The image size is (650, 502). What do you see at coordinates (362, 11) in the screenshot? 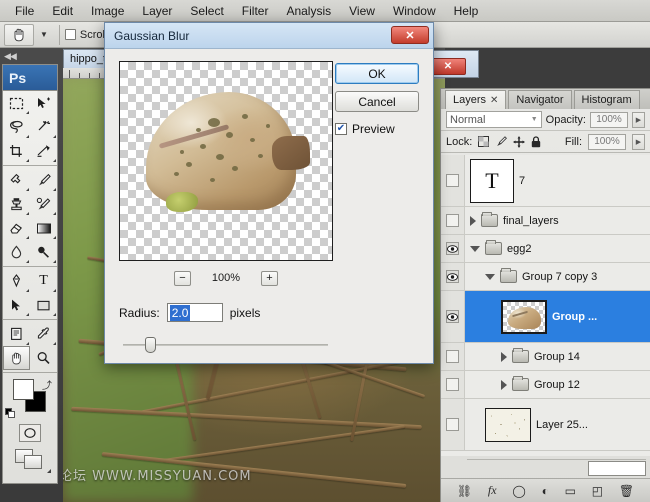
I see `menu-item-view: View` at bounding box center [362, 11].